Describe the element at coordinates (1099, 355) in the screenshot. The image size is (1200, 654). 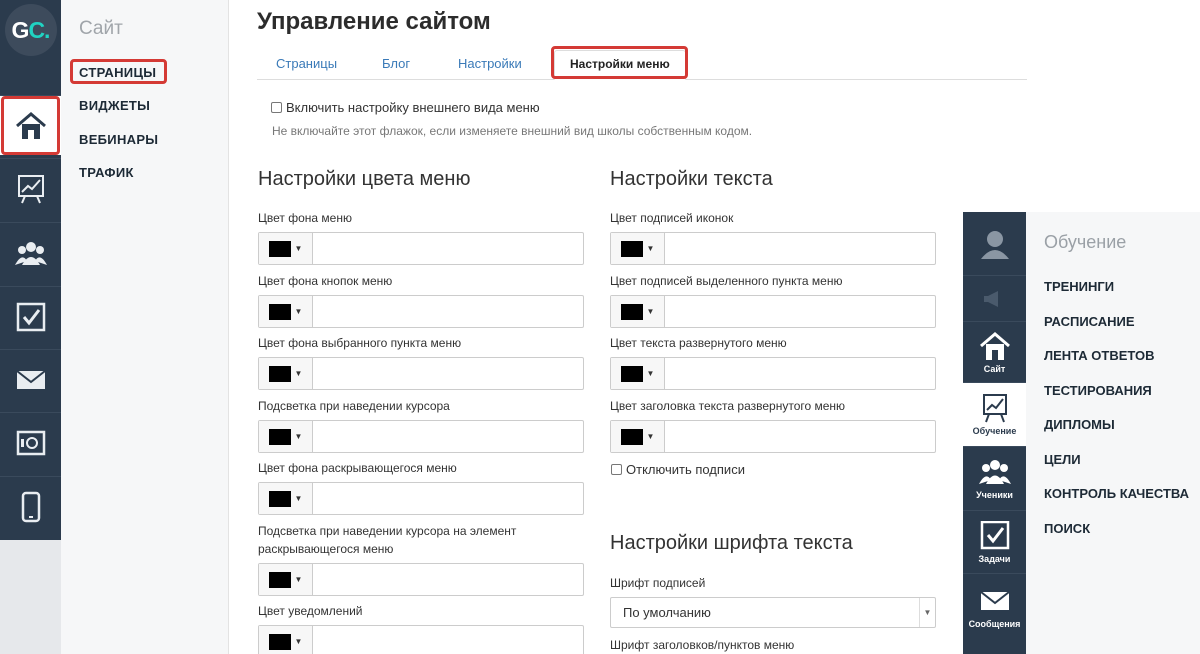
I see `preview-link: ЛЕНТА ОТВЕТОВ` at that location.